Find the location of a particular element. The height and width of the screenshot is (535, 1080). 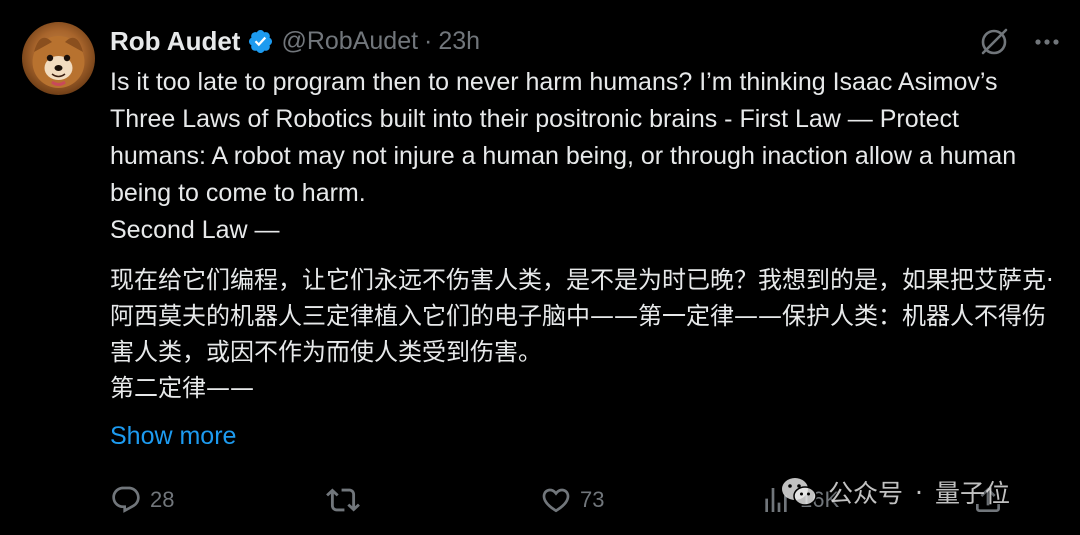

retweet-button is located at coordinates (347, 500).